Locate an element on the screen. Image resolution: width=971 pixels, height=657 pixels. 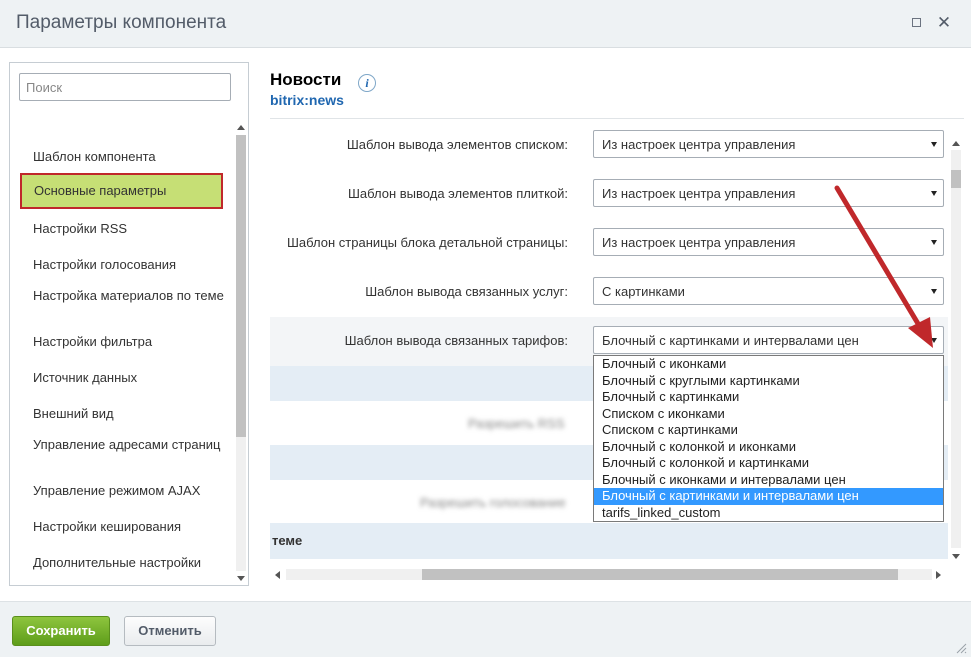
dialog-footer: Сохранить Отменить is located at coordinates (485, 629).